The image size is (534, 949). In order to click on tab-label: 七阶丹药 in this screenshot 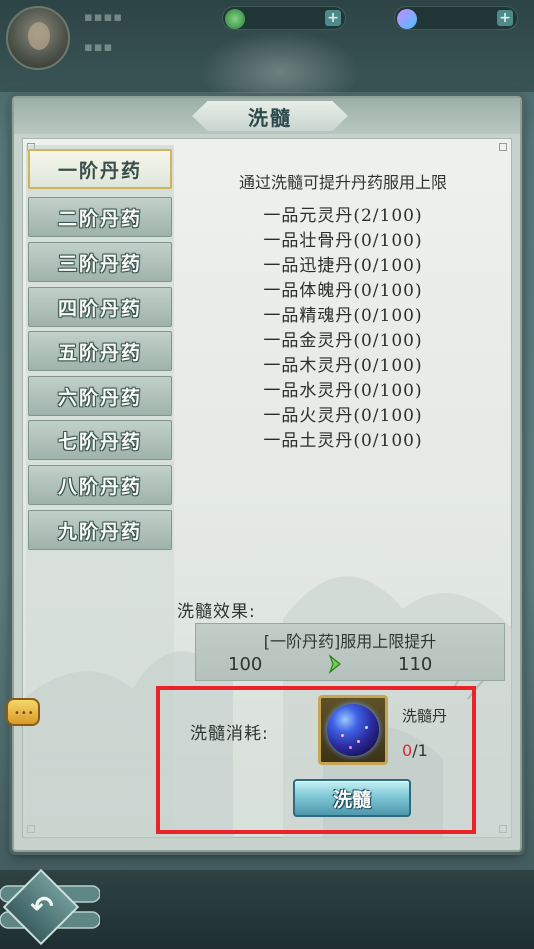, I will do `click(99, 441)`.